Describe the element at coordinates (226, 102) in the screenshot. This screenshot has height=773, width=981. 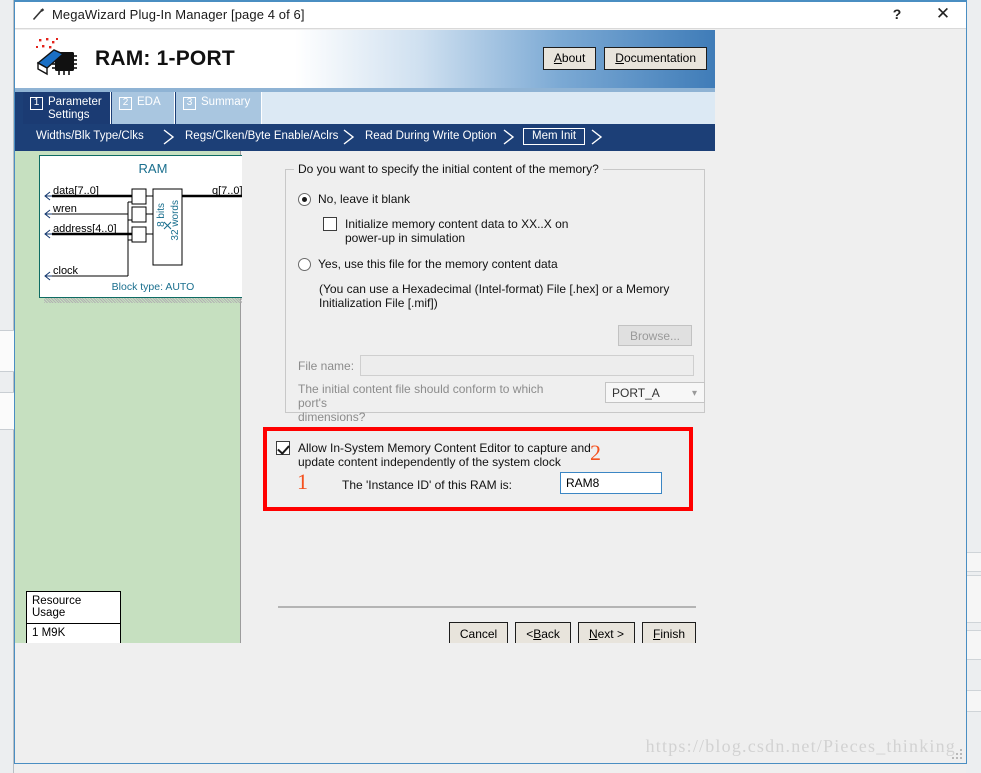
I see `tab-label: Summary` at that location.